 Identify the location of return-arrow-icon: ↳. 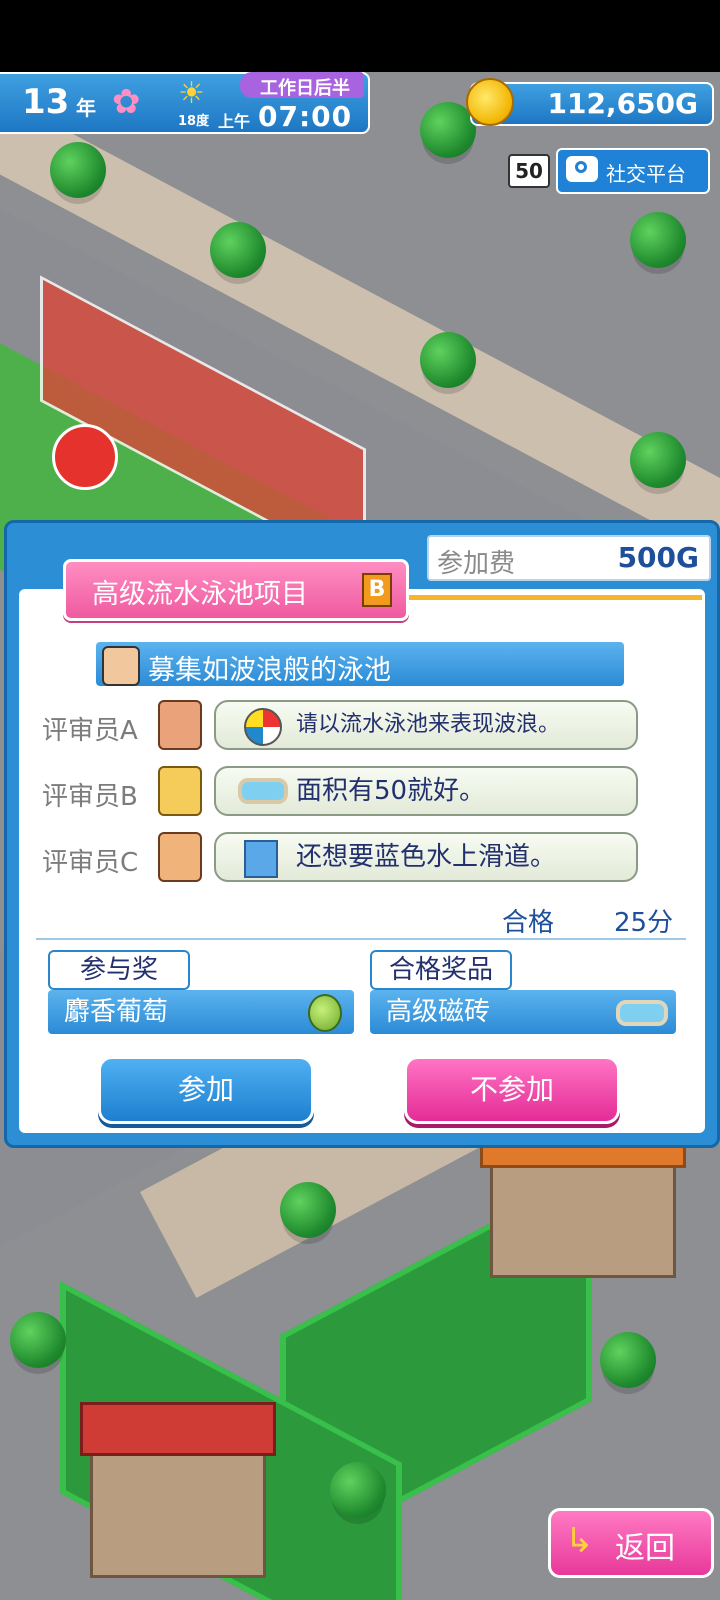
(579, 1541).